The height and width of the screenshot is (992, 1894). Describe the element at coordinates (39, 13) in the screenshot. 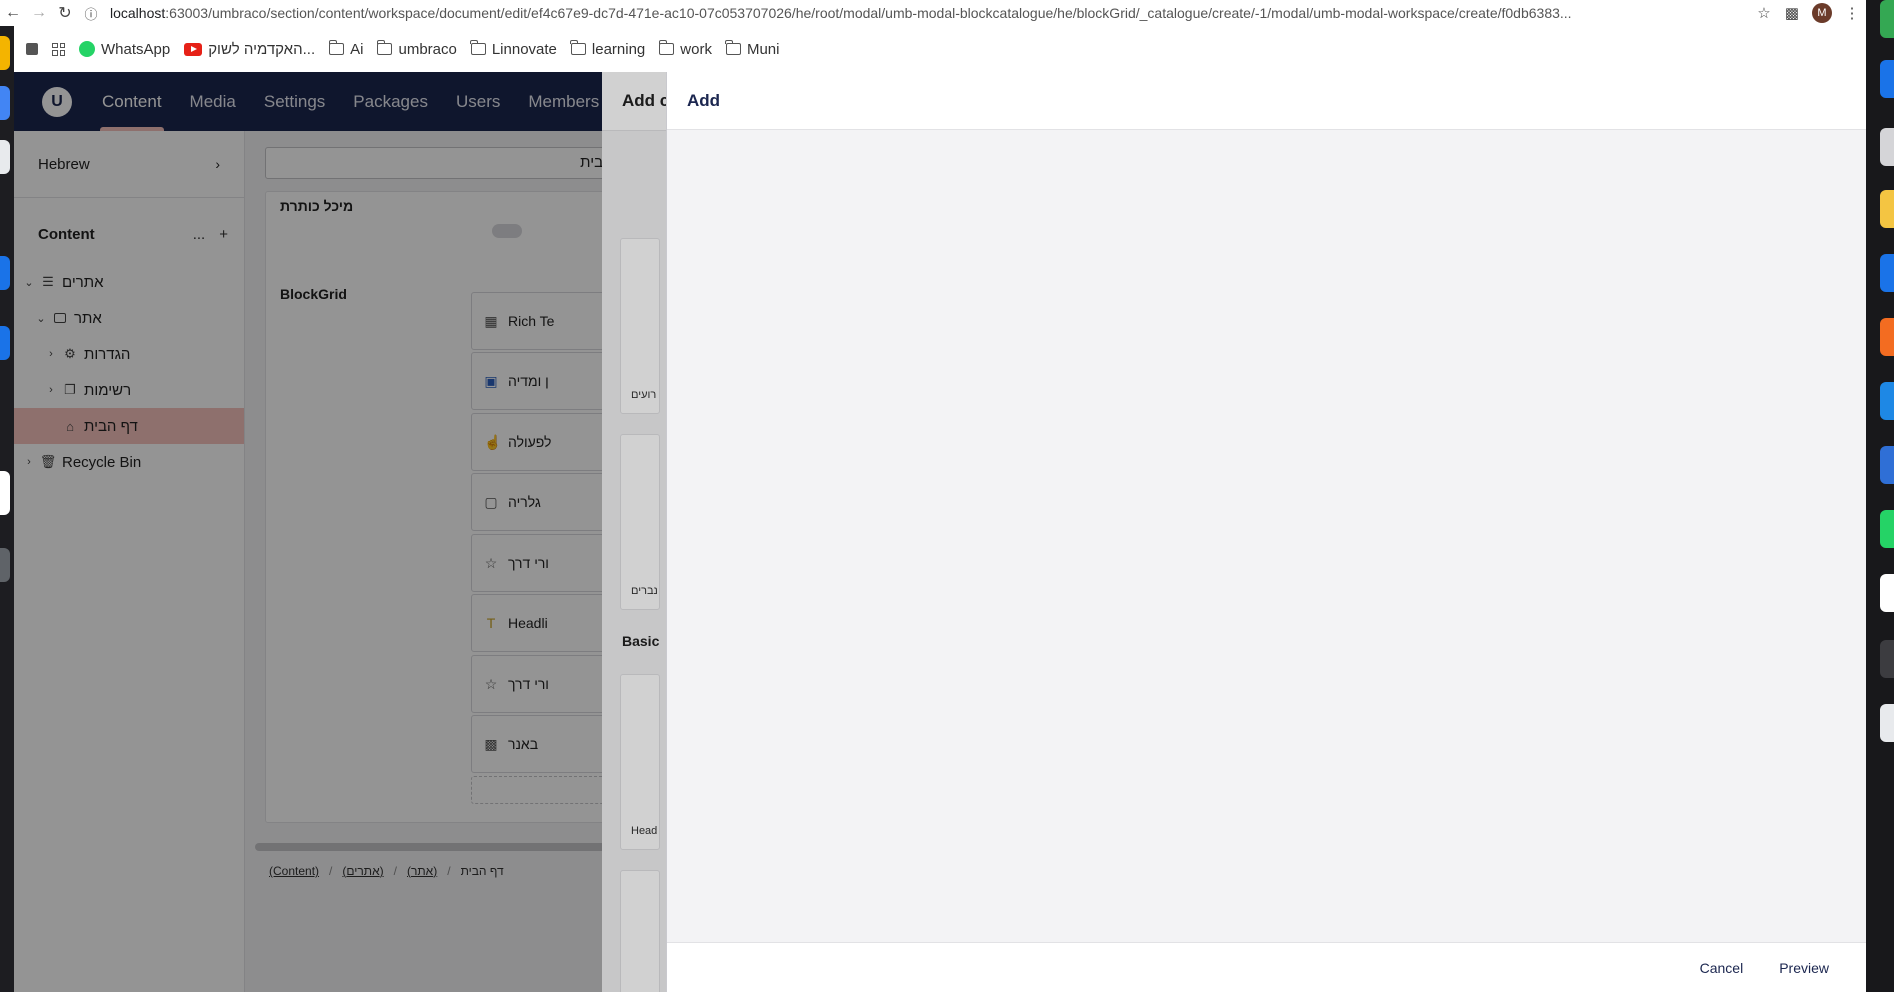

I see `forward-arrow-icon: →` at that location.